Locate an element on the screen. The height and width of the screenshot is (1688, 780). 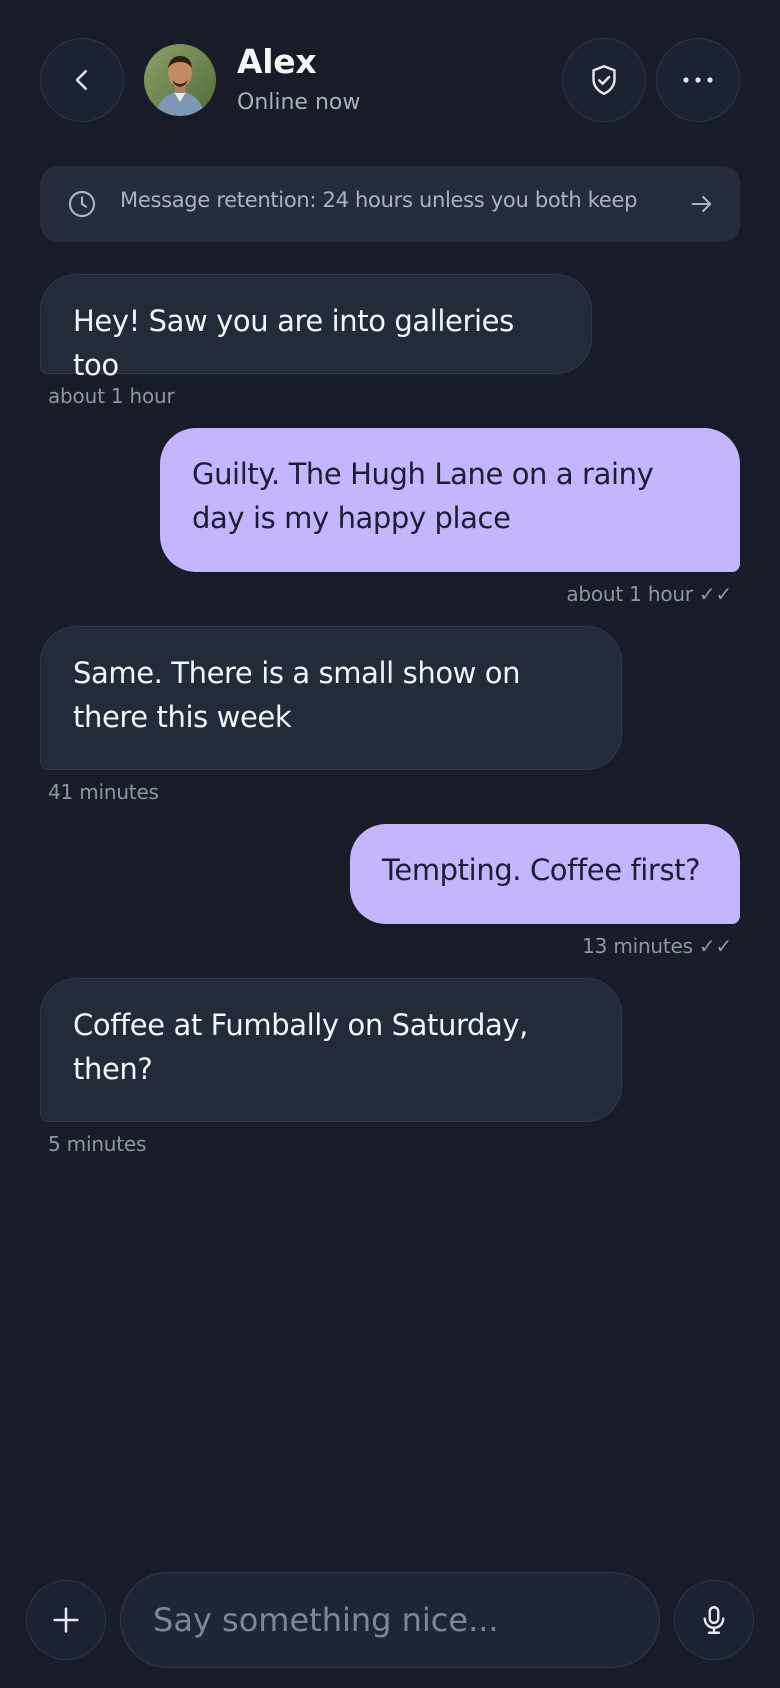
add-attachment-button is located at coordinates (66, 1620).